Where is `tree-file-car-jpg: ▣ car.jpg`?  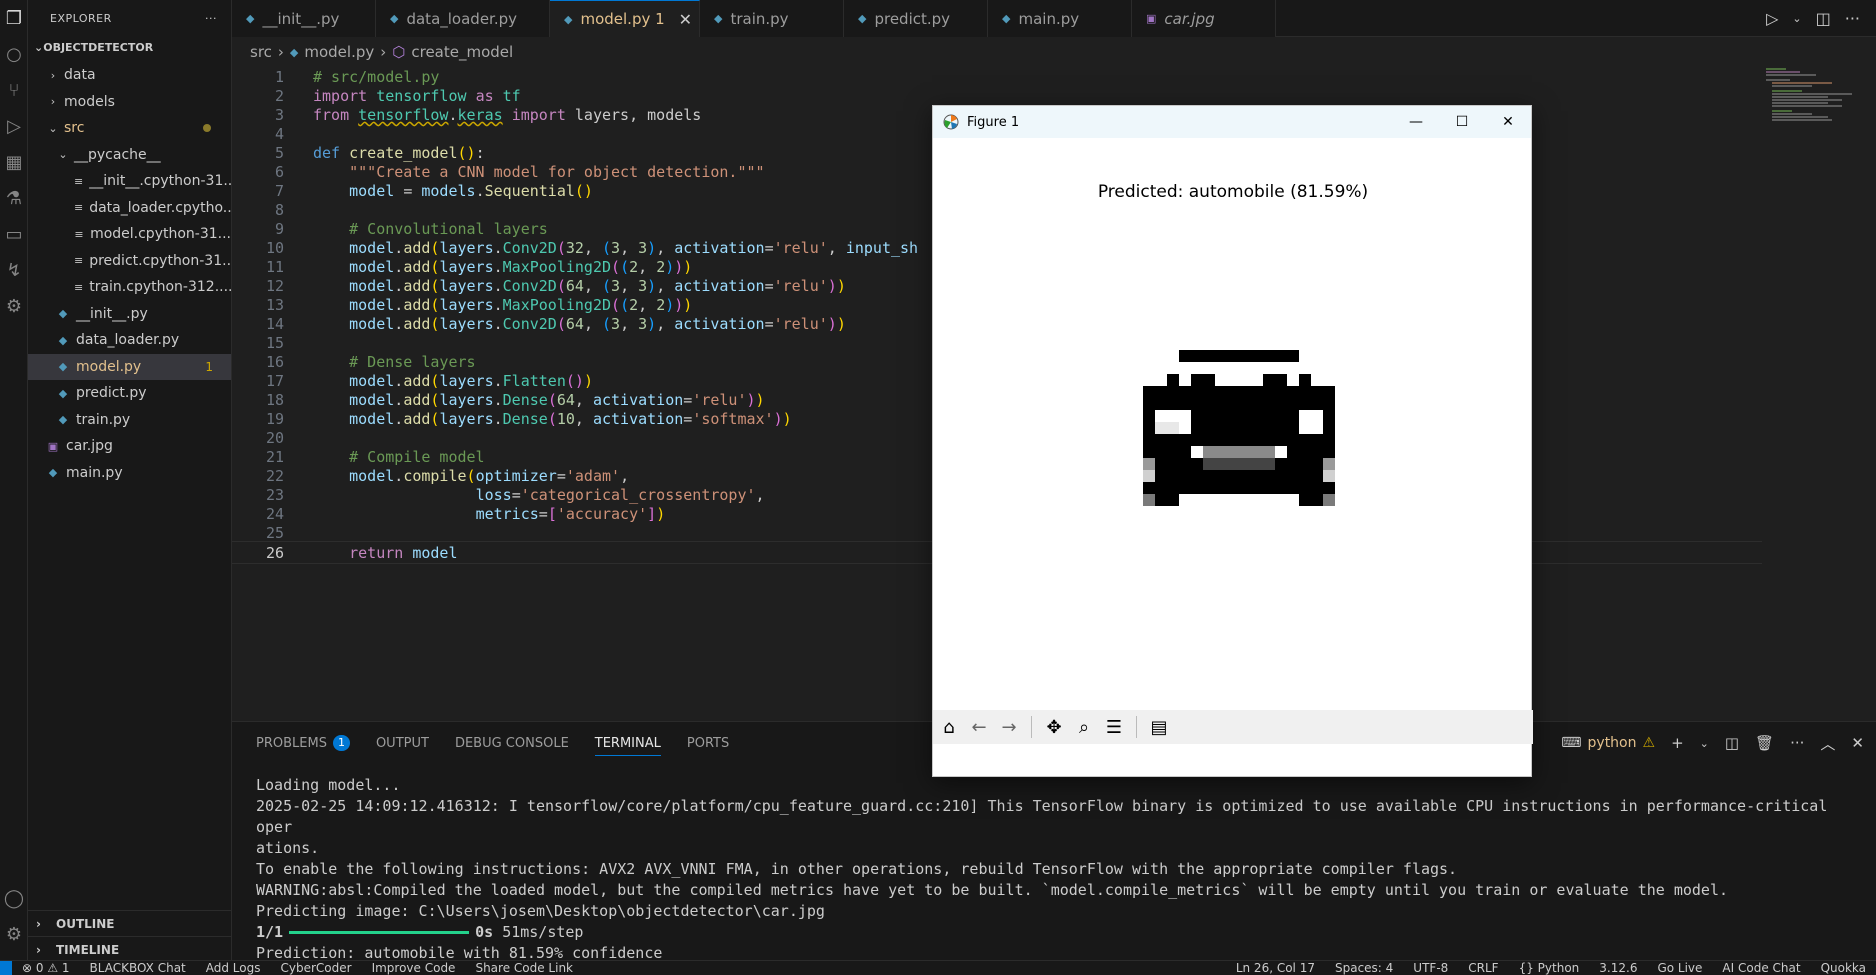 tree-file-car-jpg: ▣ car.jpg is located at coordinates (129, 446).